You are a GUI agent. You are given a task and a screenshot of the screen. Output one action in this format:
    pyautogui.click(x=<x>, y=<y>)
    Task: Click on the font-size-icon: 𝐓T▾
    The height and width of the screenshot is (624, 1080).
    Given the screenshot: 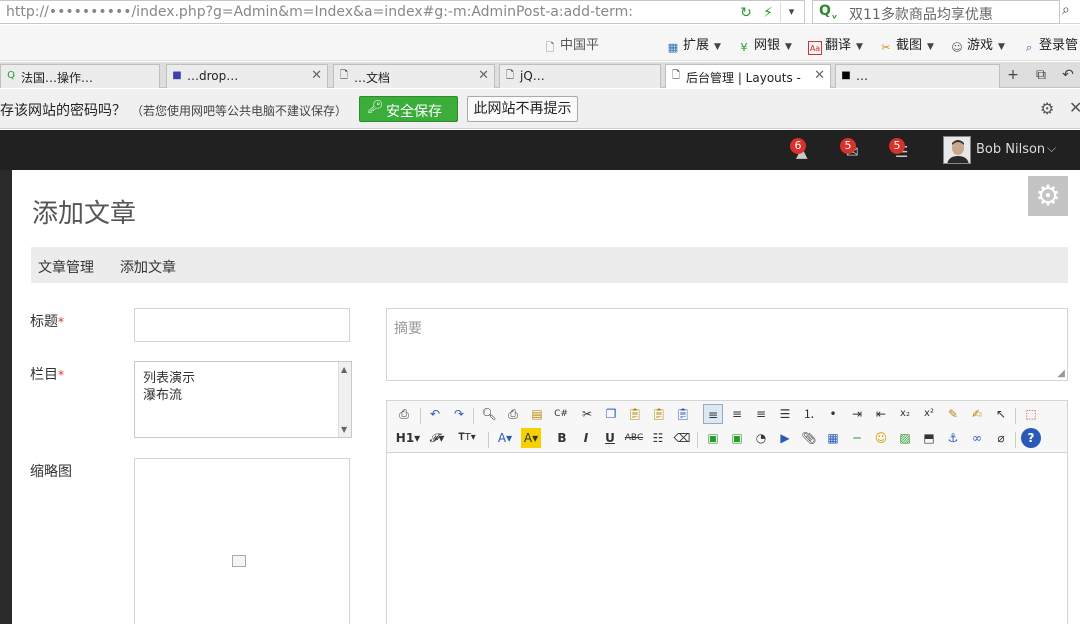 What is the action you would take?
    pyautogui.click(x=467, y=438)
    